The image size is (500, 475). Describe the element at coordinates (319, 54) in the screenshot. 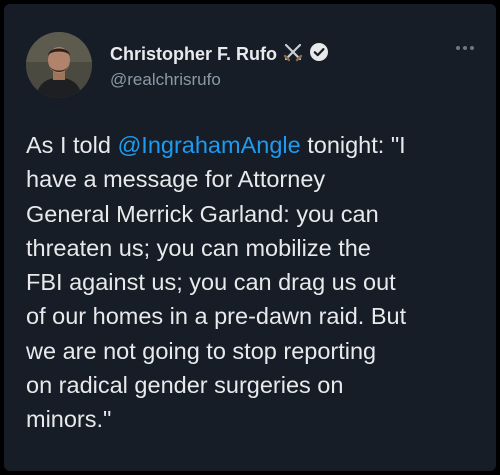

I see `verified-badge-icon` at that location.